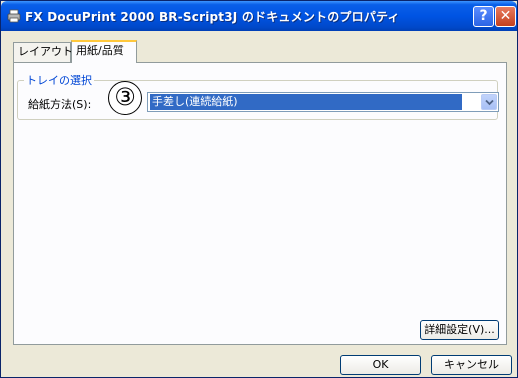 The image size is (518, 378). What do you see at coordinates (14, 16) in the screenshot?
I see `printer-icon` at bounding box center [14, 16].